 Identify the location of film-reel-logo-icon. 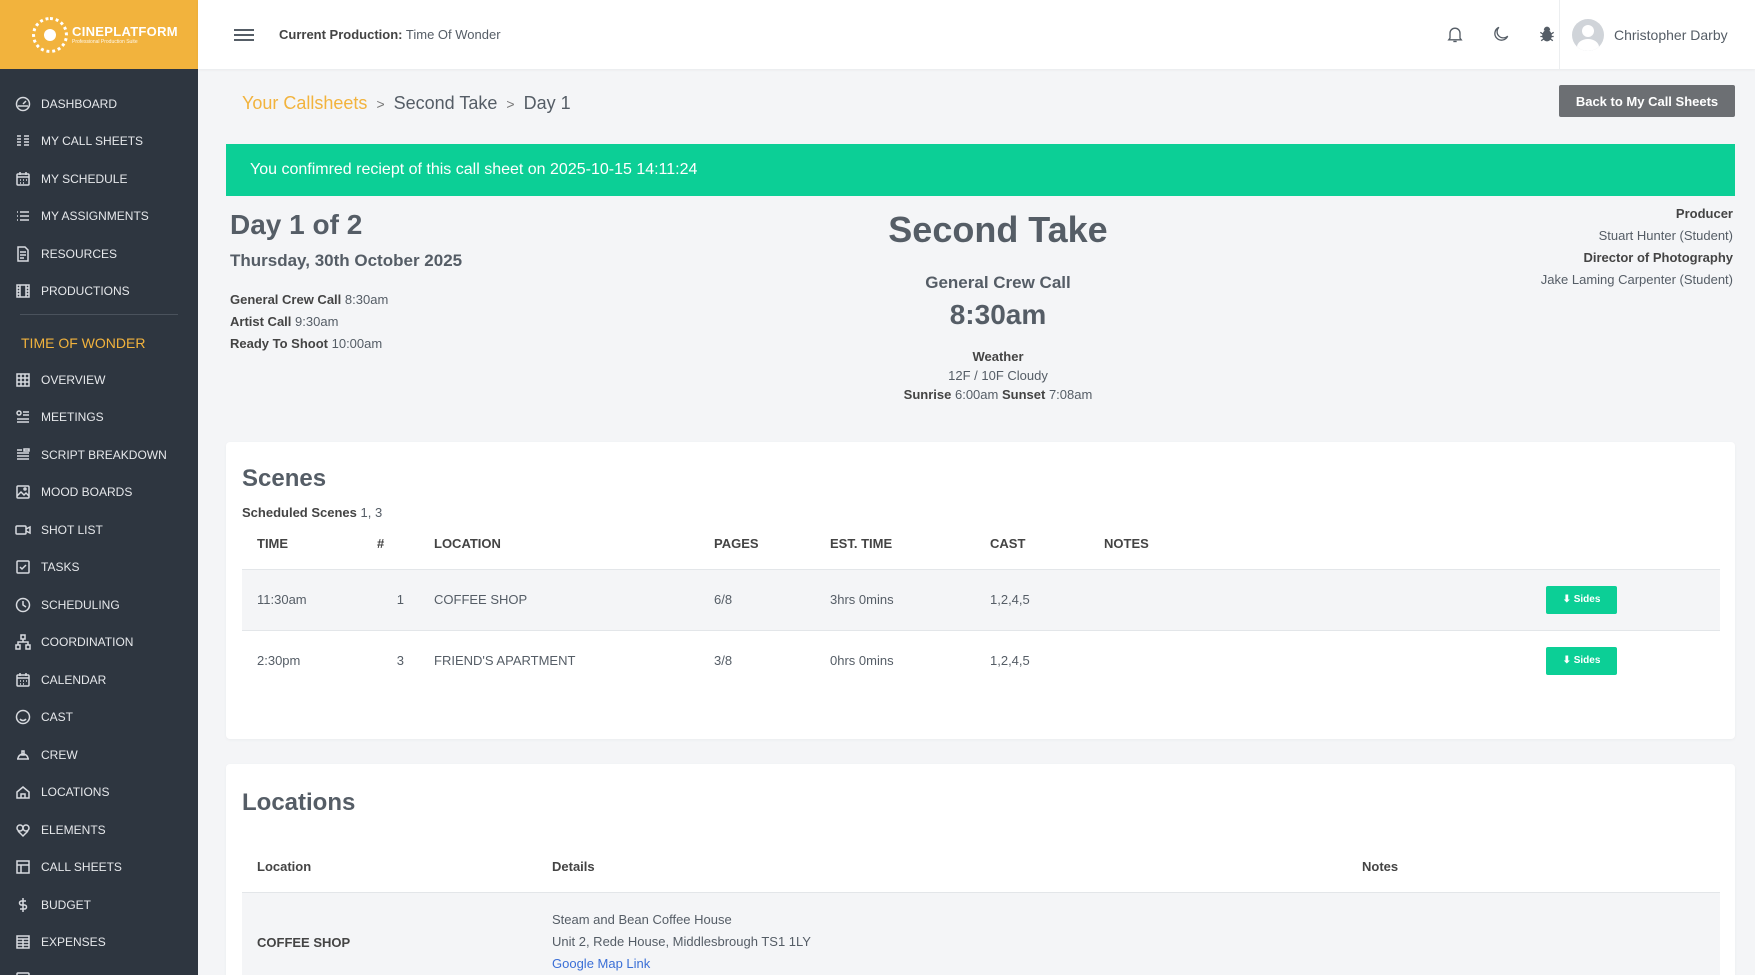
(50, 34).